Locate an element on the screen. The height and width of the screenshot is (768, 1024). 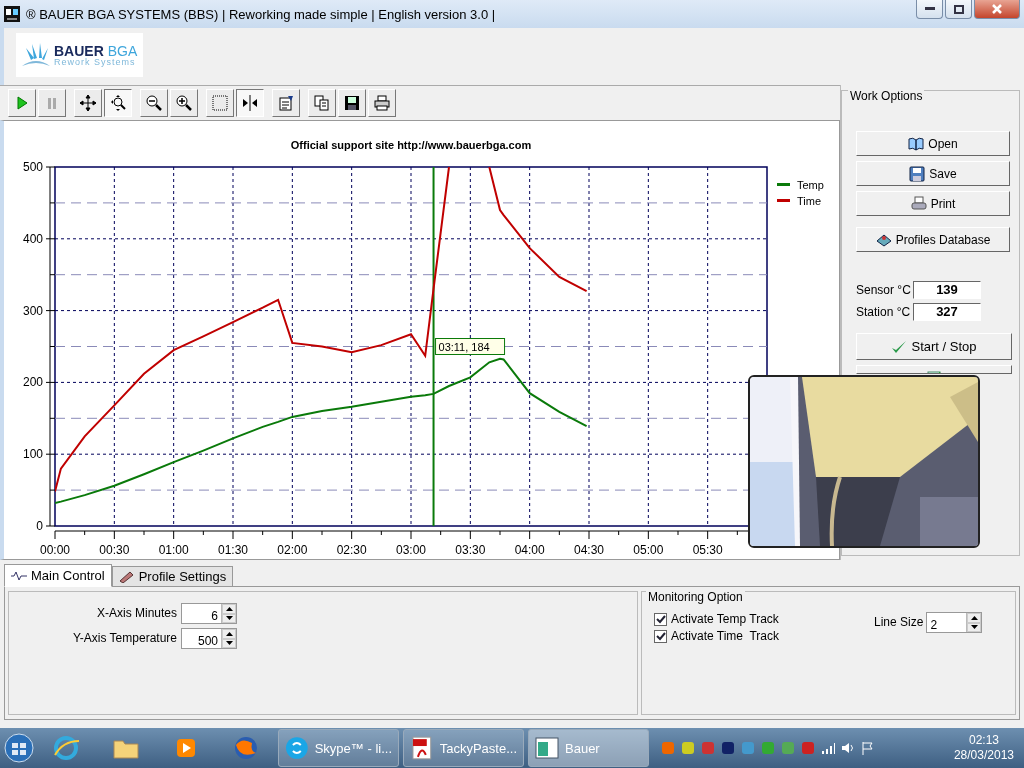
legend-entry: Time is located at coordinates (799, 201).